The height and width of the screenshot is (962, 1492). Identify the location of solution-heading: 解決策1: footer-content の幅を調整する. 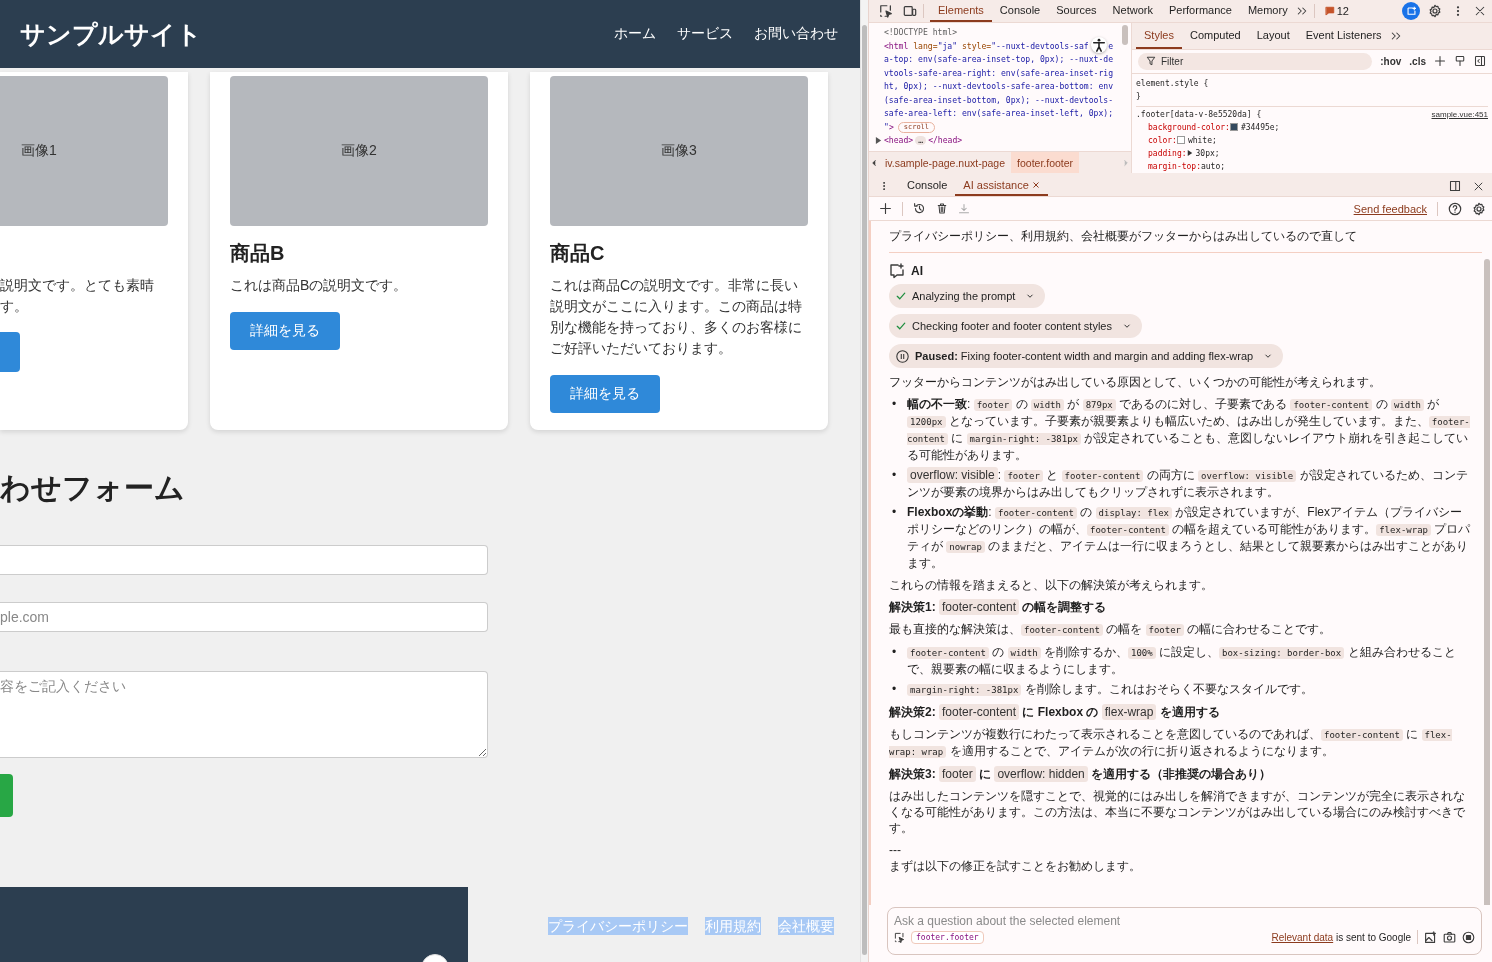
(998, 607).